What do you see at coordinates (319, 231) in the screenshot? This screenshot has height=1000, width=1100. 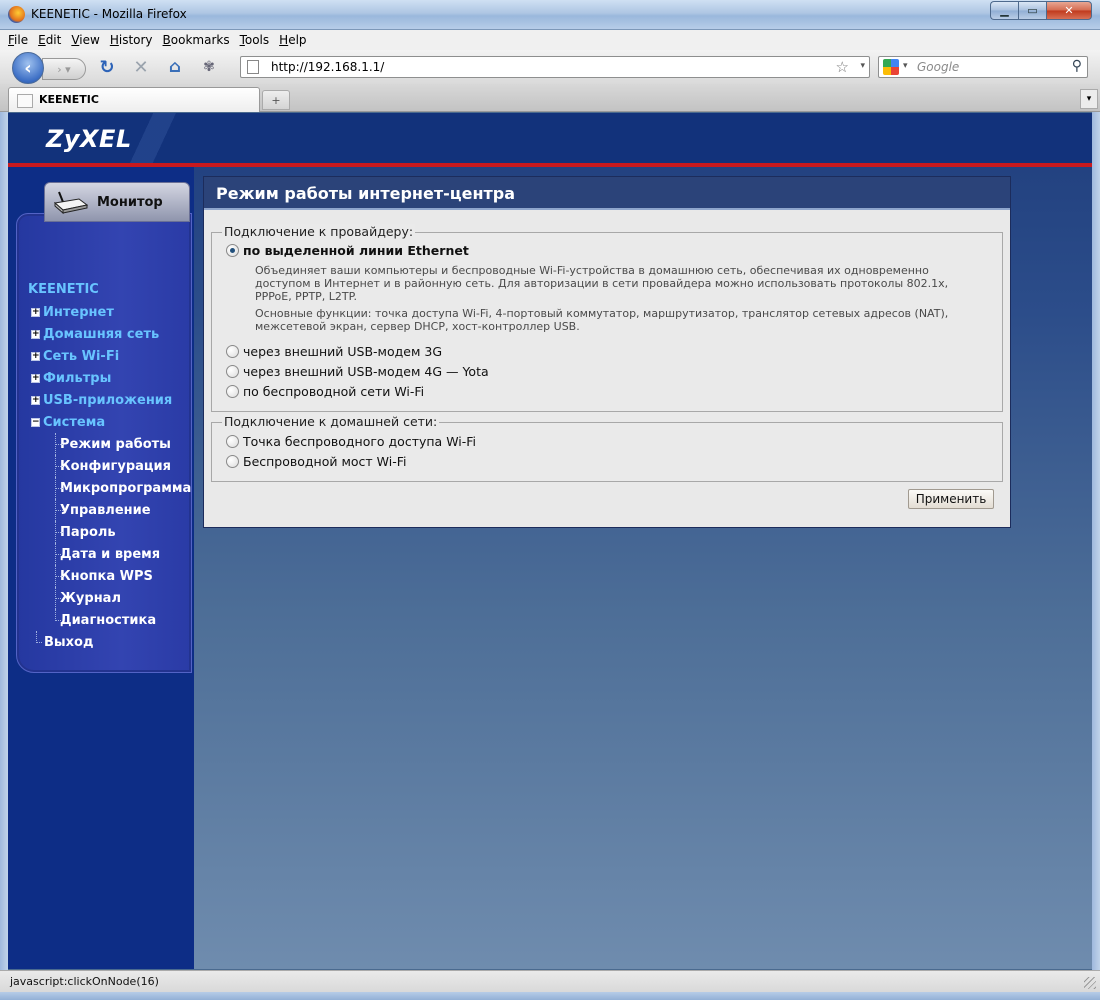 I see `provider-group-title: Подключение к провайдеру:` at bounding box center [319, 231].